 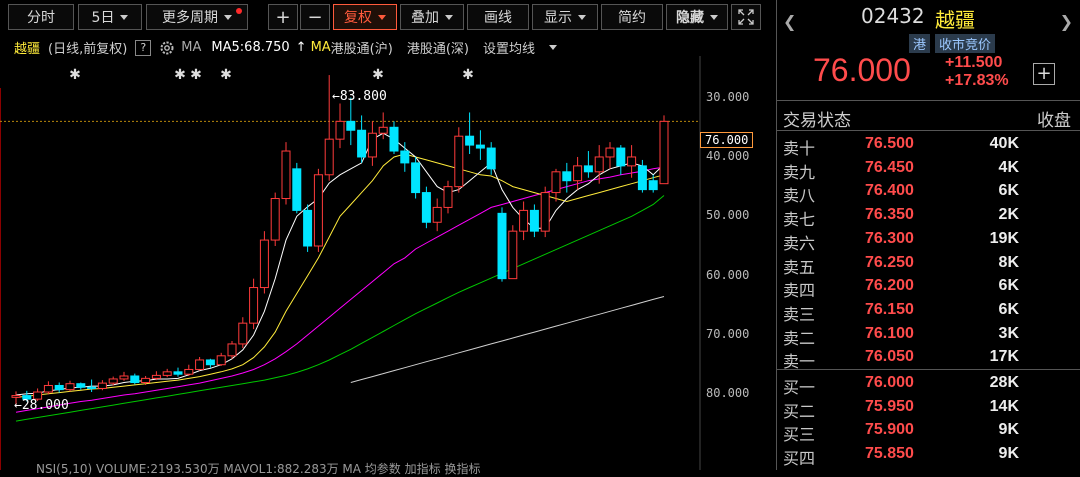 I want to click on draw-line-button: 画线, so click(x=498, y=17).